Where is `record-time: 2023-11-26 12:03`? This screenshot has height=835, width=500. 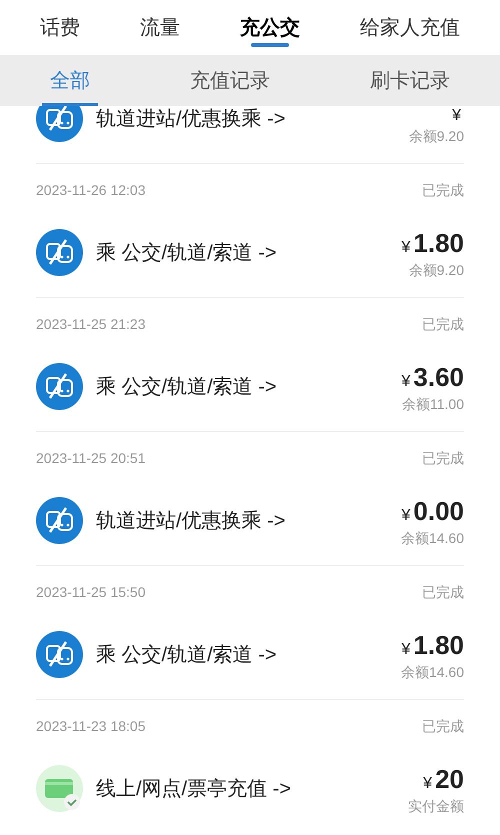 record-time: 2023-11-26 12:03 is located at coordinates (91, 190).